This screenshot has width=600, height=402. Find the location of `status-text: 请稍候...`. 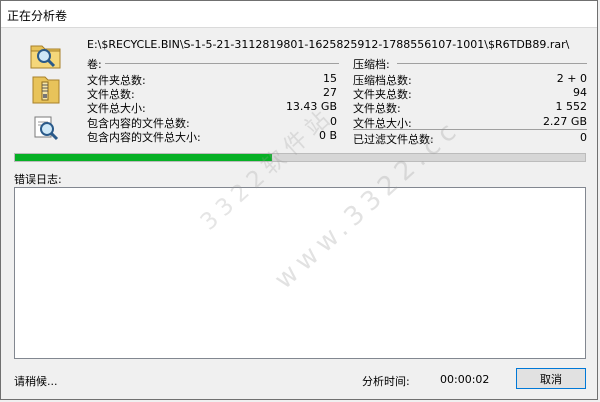

status-text: 请稍候... is located at coordinates (36, 381).